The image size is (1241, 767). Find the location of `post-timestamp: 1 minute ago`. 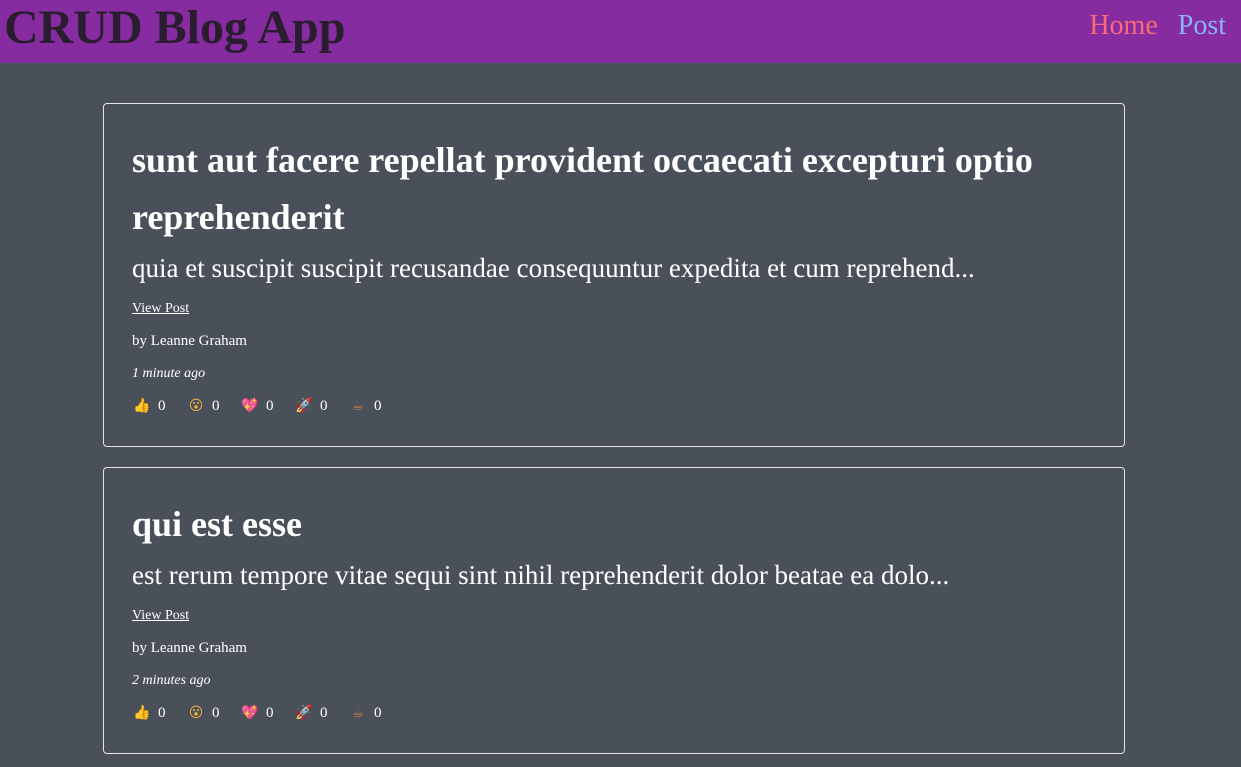

post-timestamp: 1 minute ago is located at coordinates (169, 373).